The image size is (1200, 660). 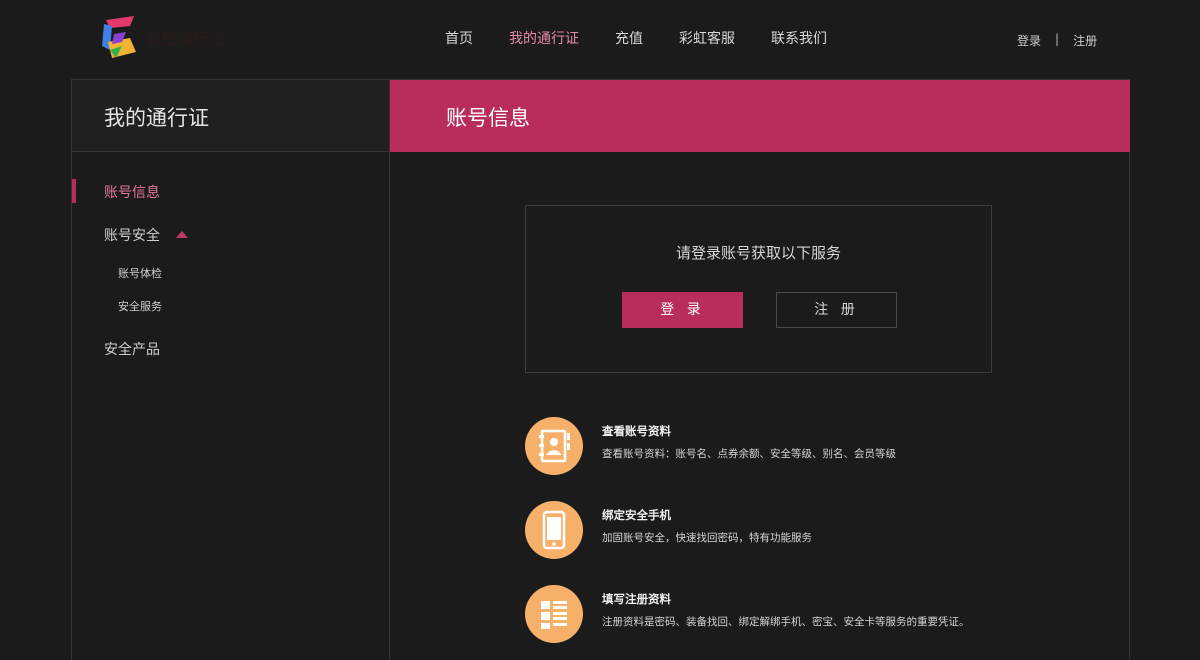 I want to click on sidebar-item-label: 安全产品, so click(x=132, y=350).